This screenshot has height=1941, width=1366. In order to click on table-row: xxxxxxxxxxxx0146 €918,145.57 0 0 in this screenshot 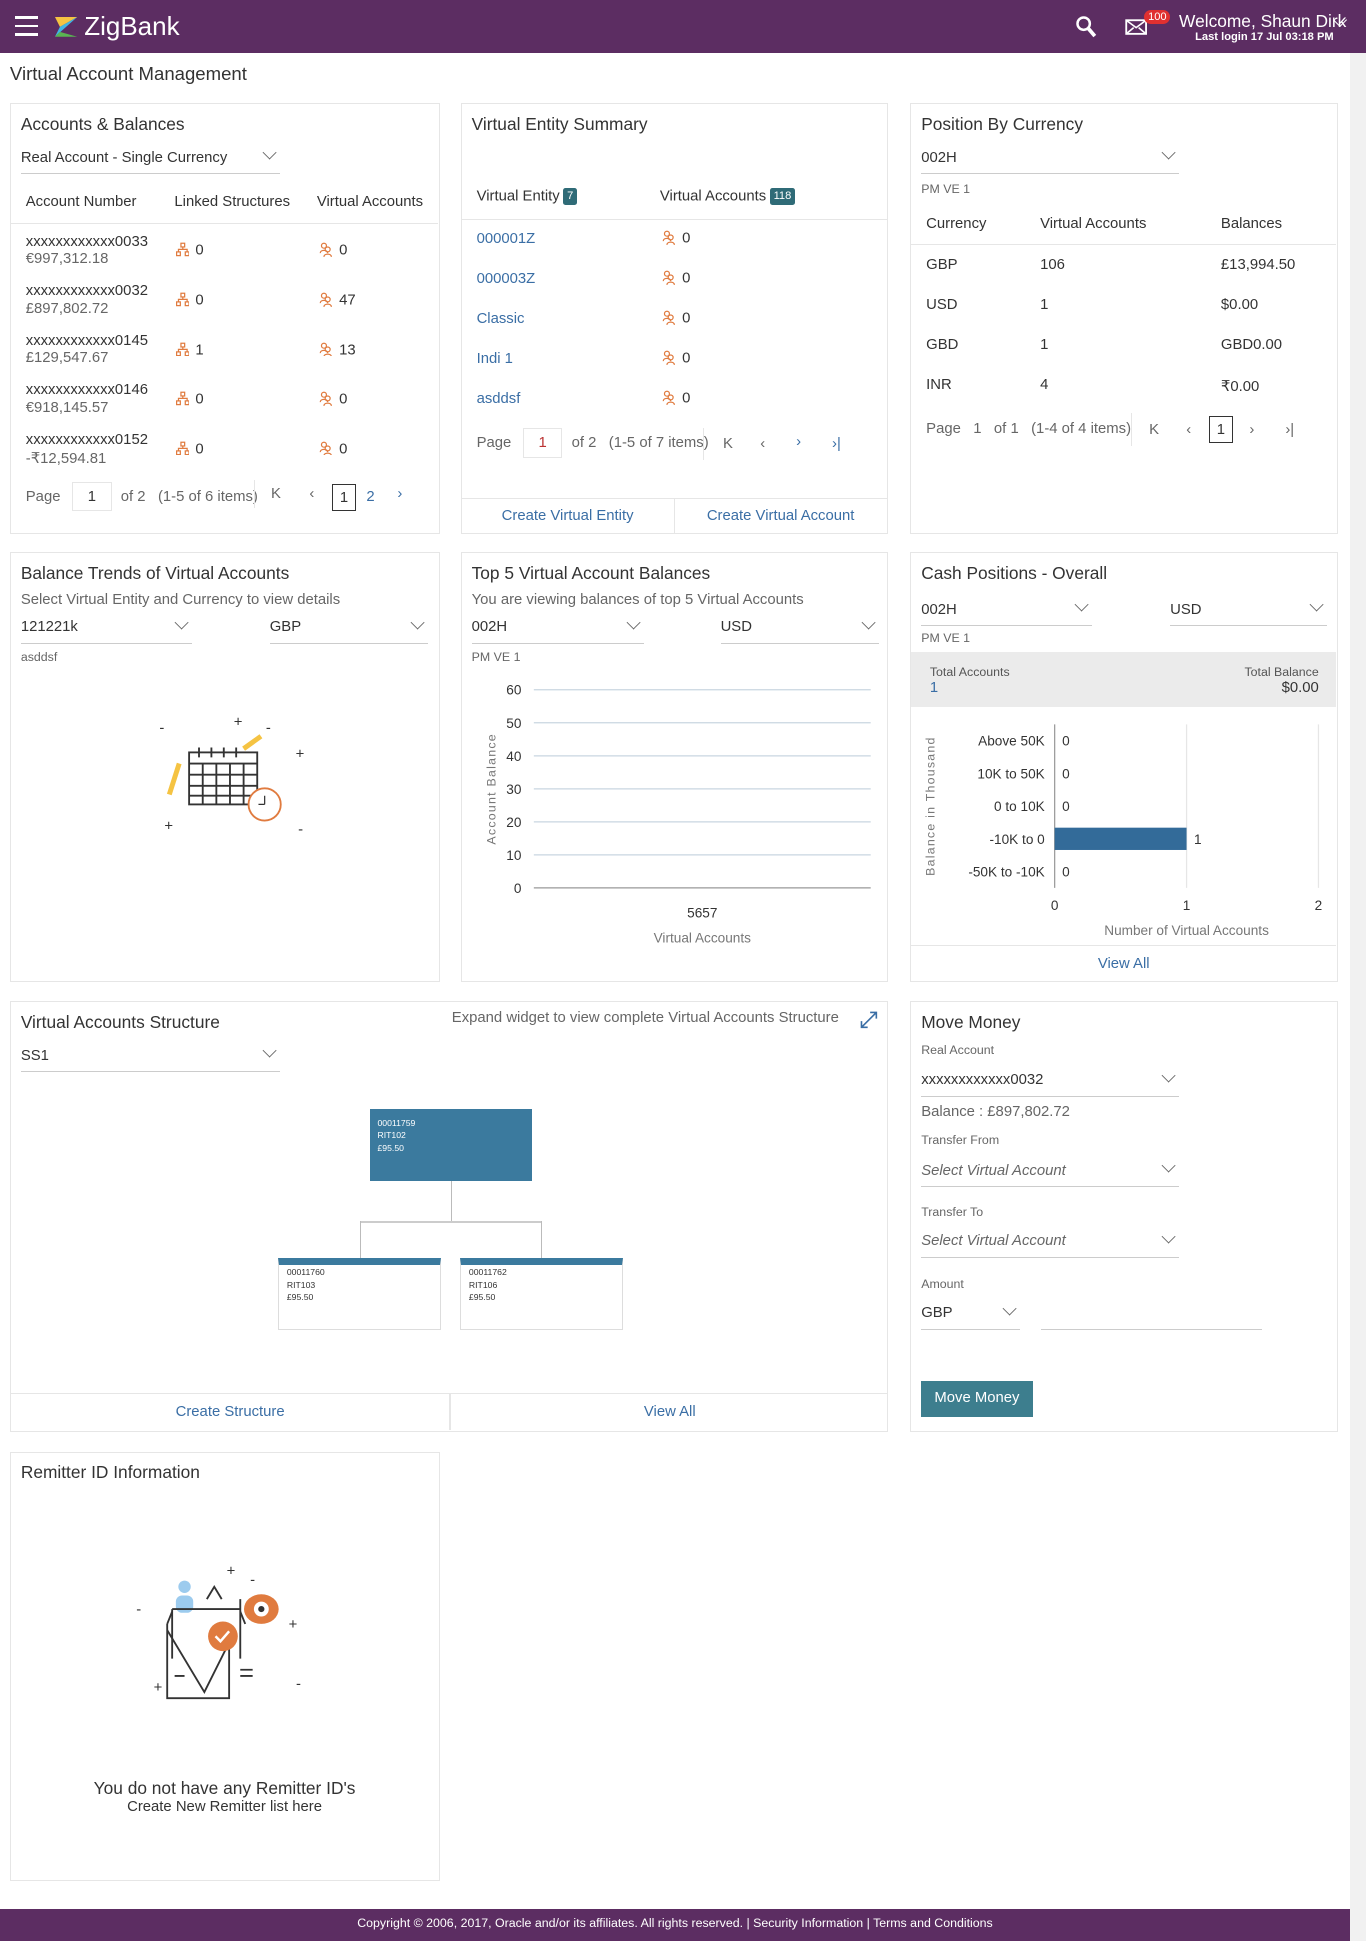, I will do `click(224, 404)`.